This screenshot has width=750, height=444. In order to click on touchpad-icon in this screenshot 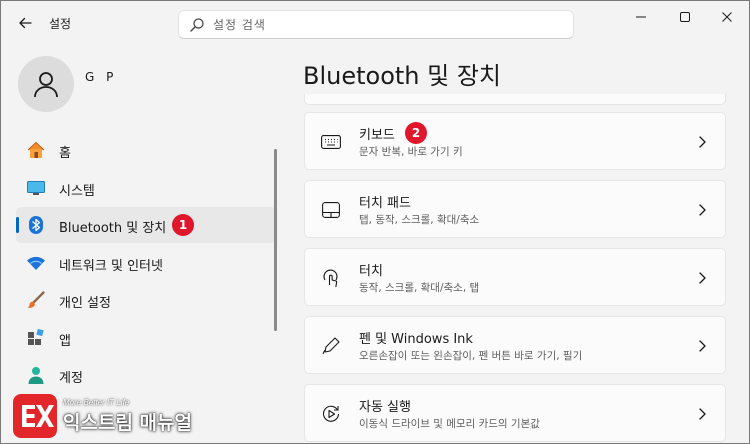, I will do `click(331, 210)`.